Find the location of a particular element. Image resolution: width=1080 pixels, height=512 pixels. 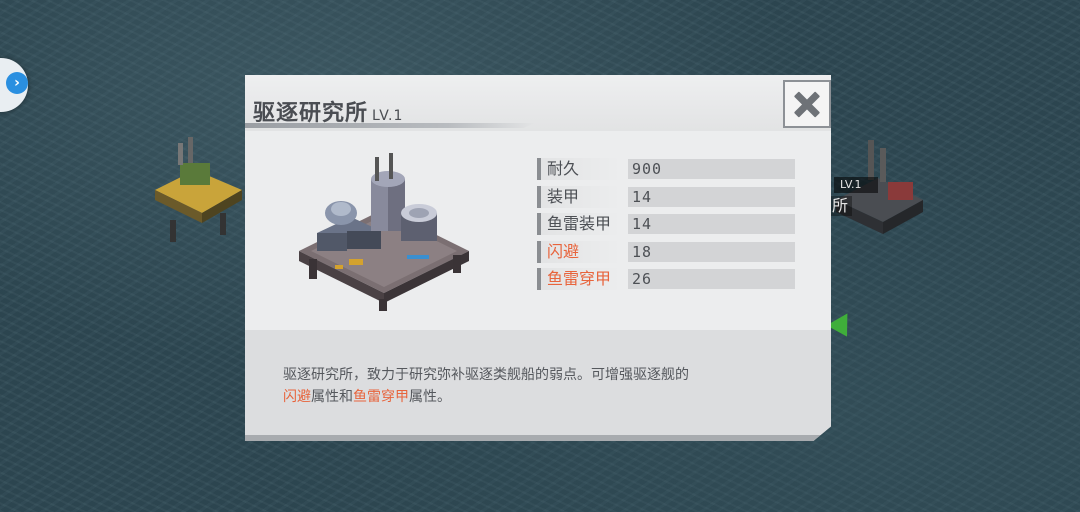

stat-row-torpedo-armor: 鱼雷装甲 14 is located at coordinates (666, 224).